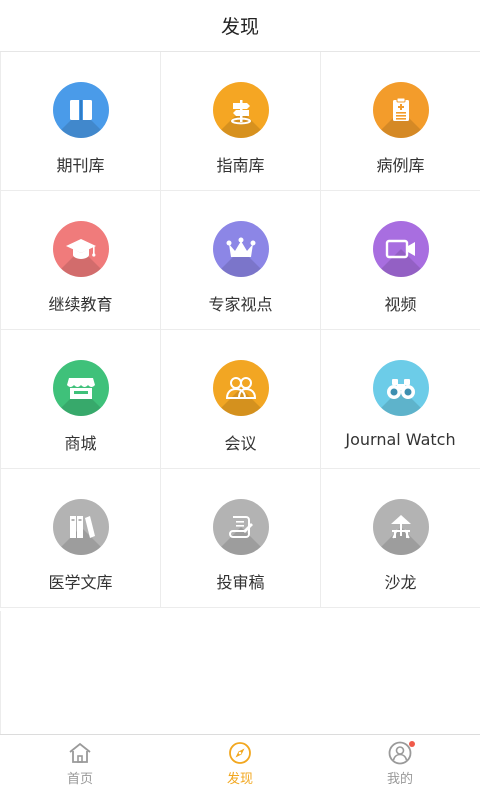 Image resolution: width=480 pixels, height=800 pixels. I want to click on video-camera-icon, so click(400, 249).